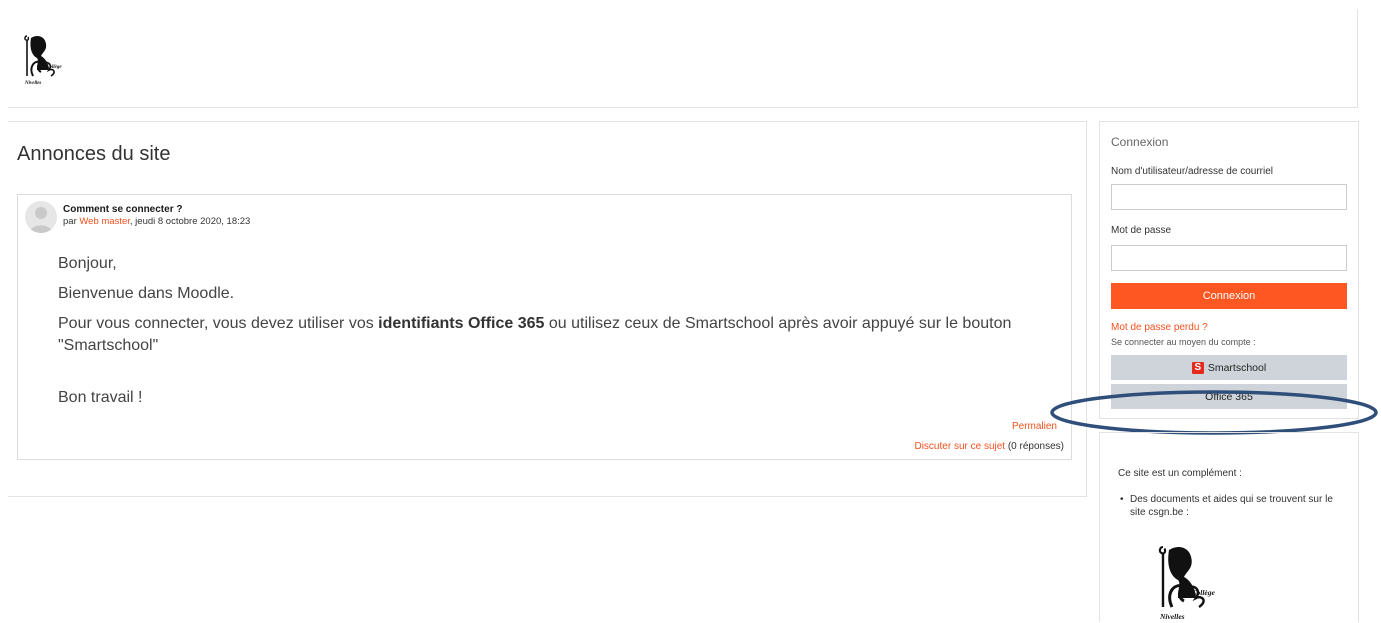 This screenshot has height=623, width=1381. Describe the element at coordinates (1229, 296) in the screenshot. I see `login-button: Connexion` at that location.